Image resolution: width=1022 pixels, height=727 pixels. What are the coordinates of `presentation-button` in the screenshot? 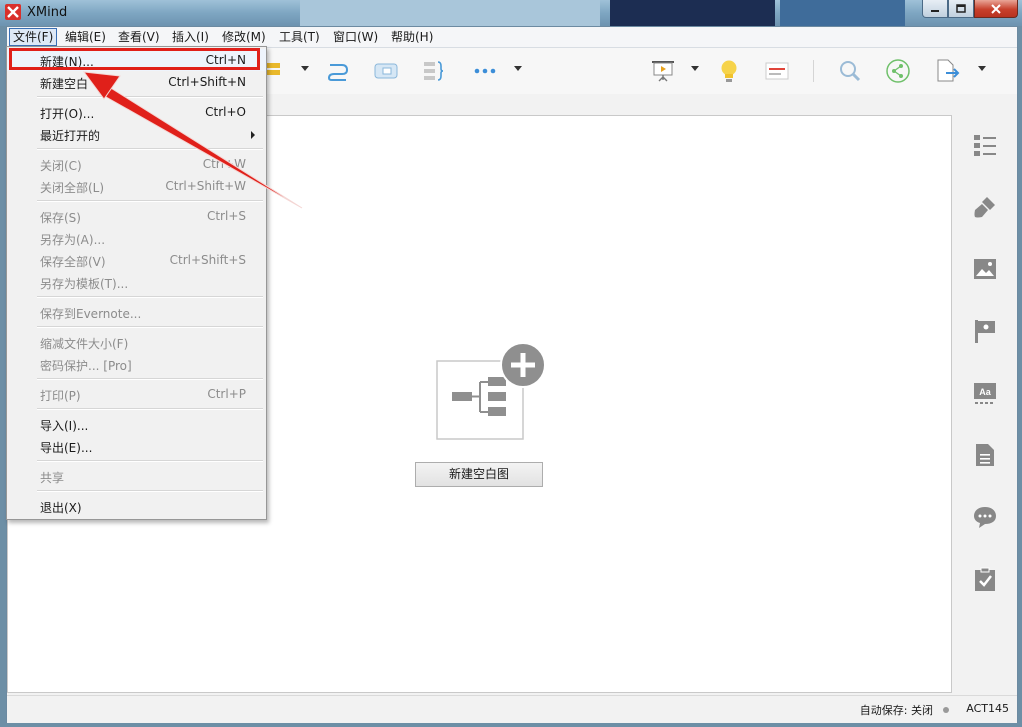 It's located at (663, 71).